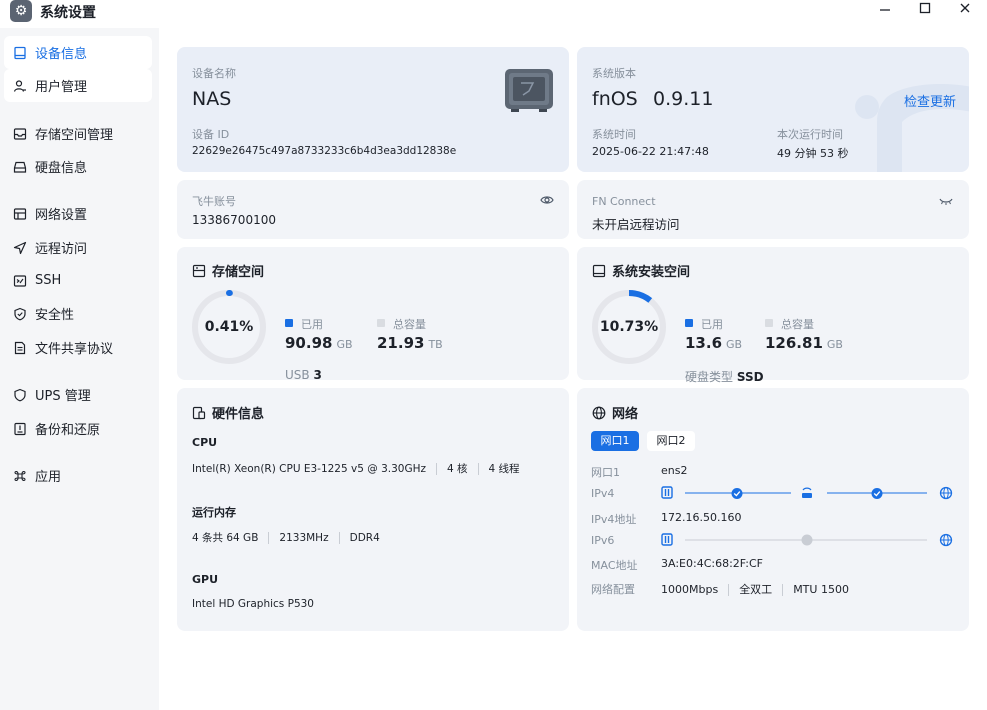  What do you see at coordinates (636, 224) in the screenshot?
I see `fn-connect-value: 未开启远程访问` at bounding box center [636, 224].